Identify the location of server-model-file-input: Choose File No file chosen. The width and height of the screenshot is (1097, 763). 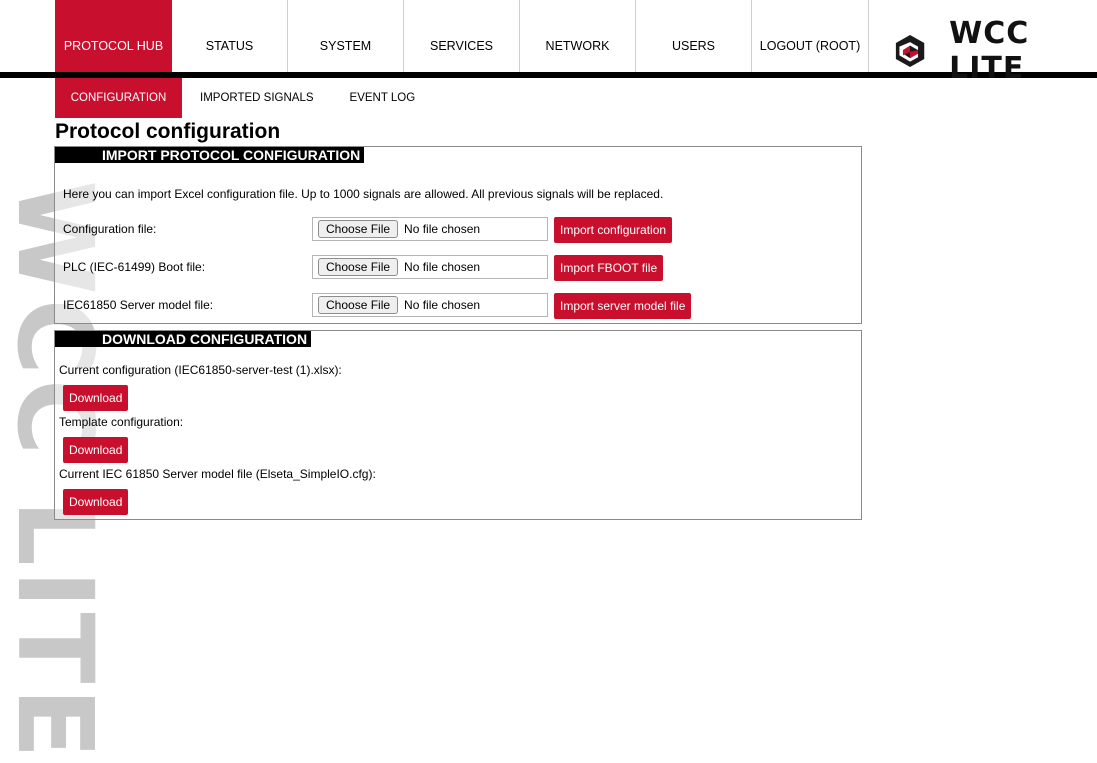
(430, 305).